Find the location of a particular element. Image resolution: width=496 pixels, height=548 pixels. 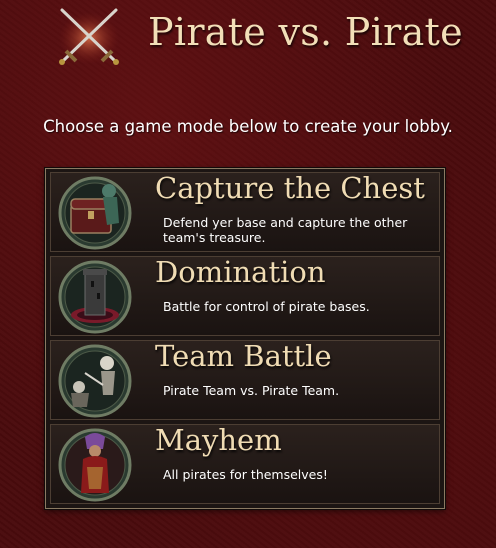

header: Pirate vs. Pirate is located at coordinates (248, 40).